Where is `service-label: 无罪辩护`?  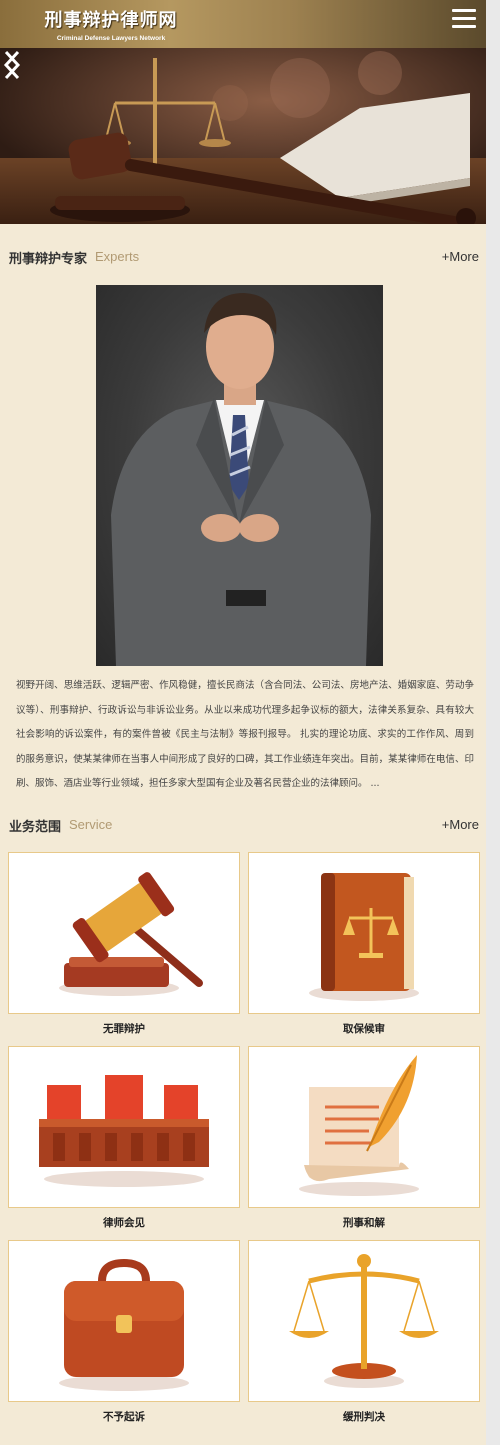 service-label: 无罪辩护 is located at coordinates (124, 1029).